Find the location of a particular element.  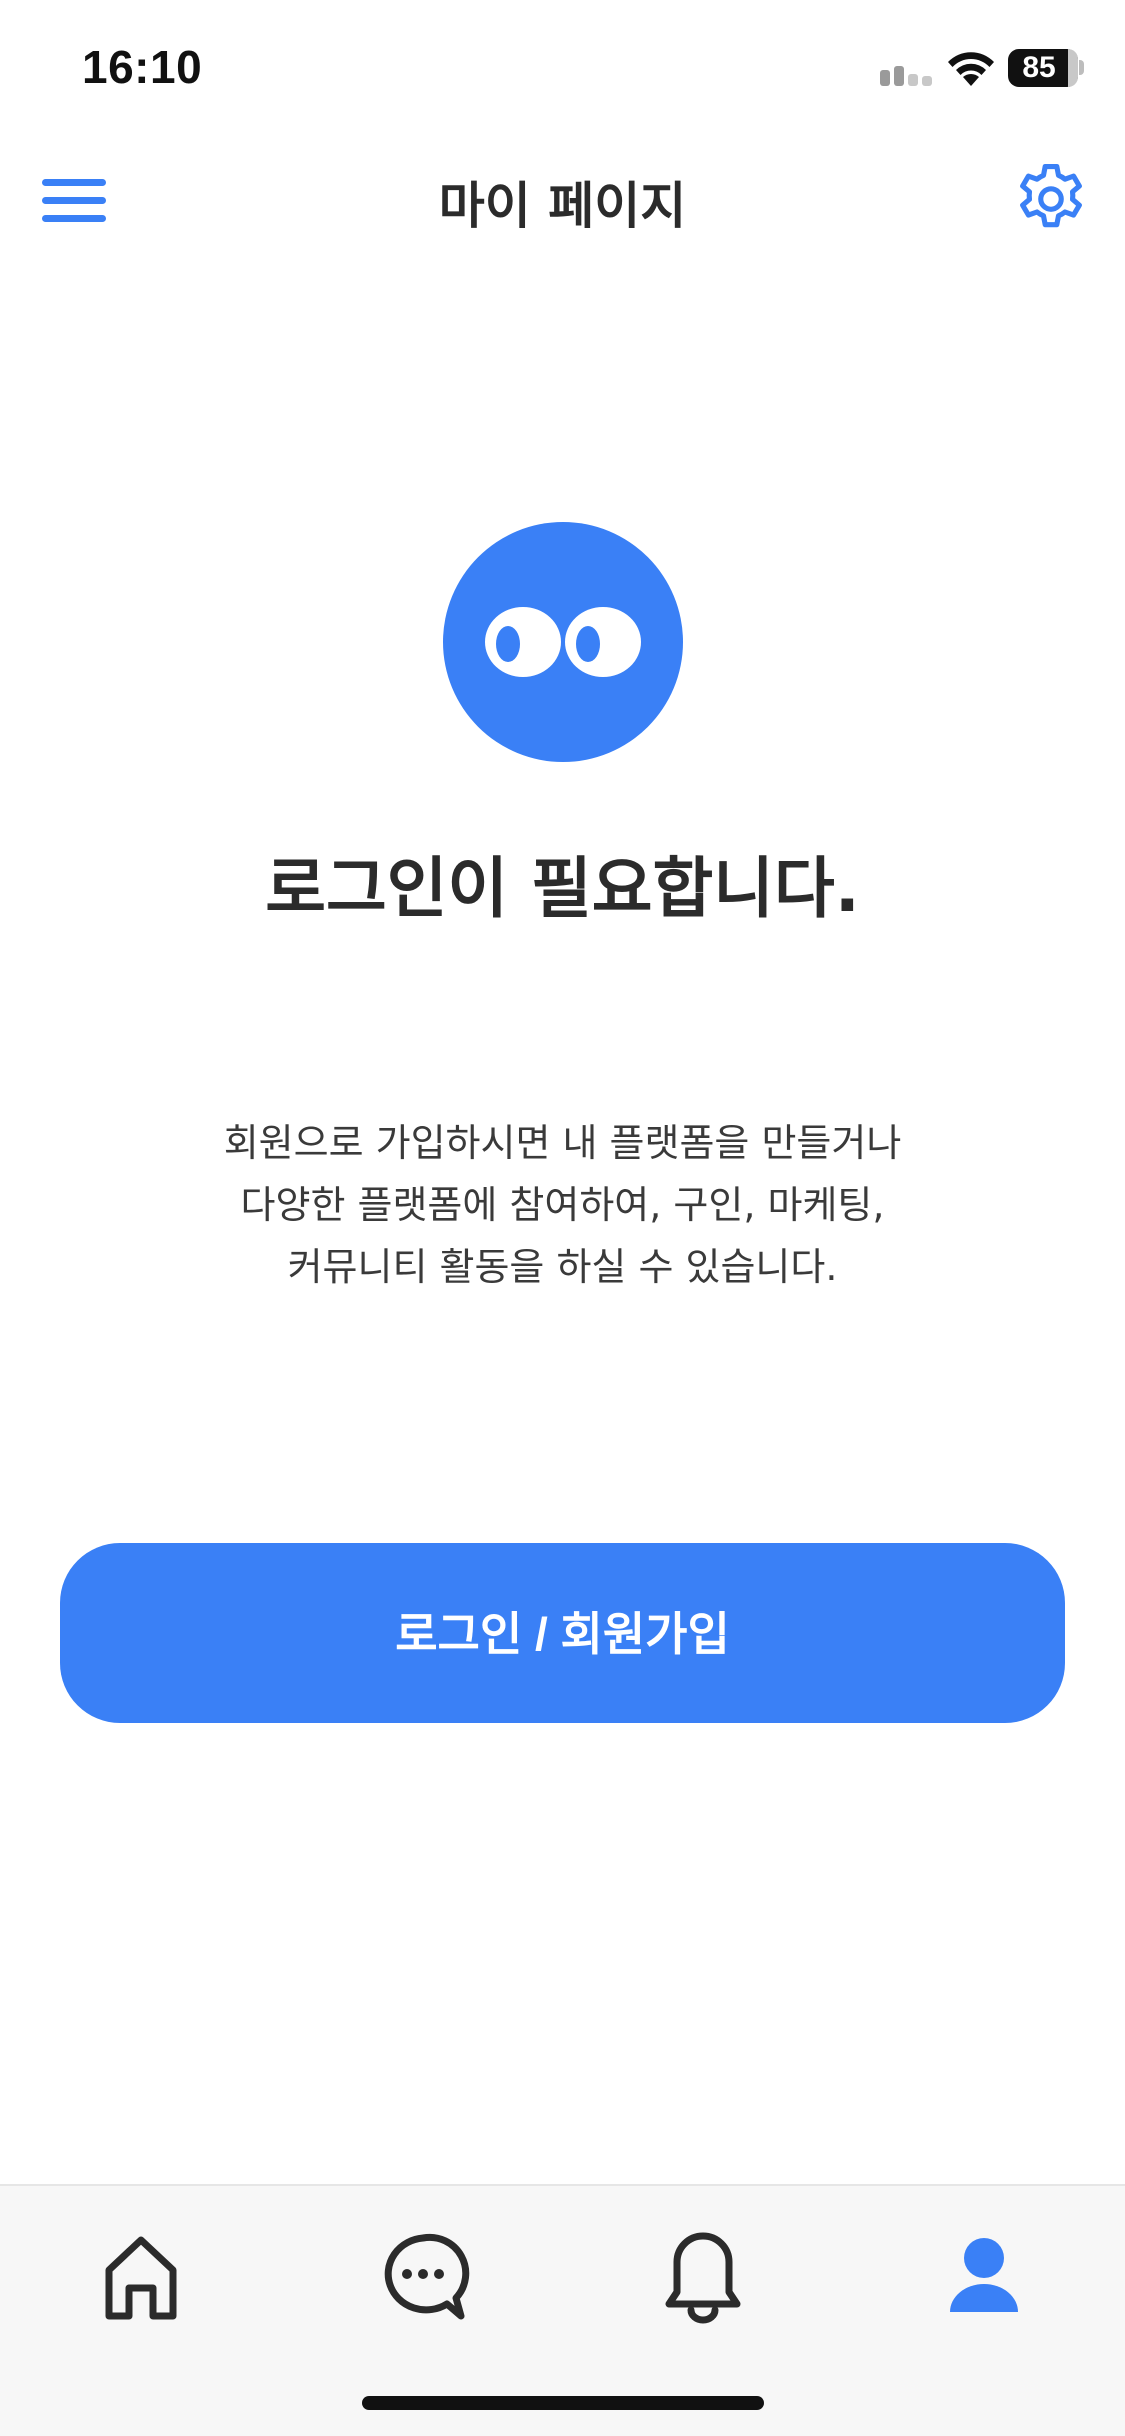

header: 마이 페이지 is located at coordinates (562, 200).